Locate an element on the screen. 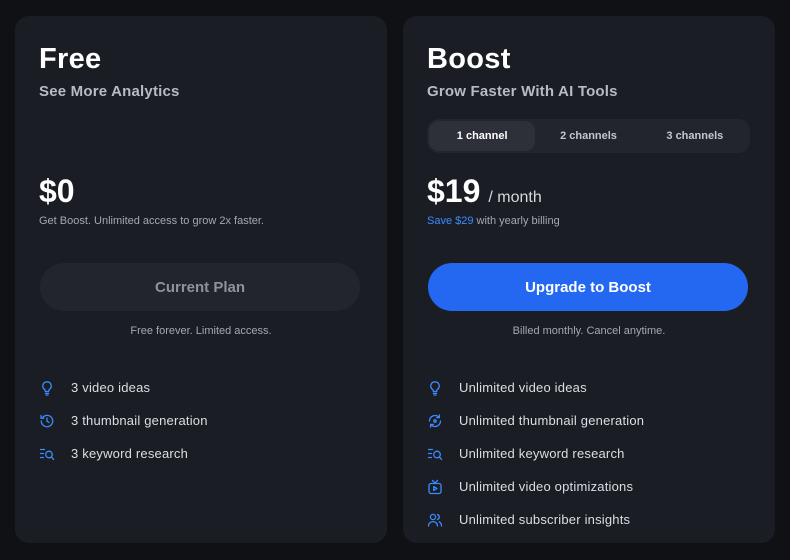 Image resolution: width=790 pixels, height=560 pixels. users-icon is located at coordinates (435, 520).